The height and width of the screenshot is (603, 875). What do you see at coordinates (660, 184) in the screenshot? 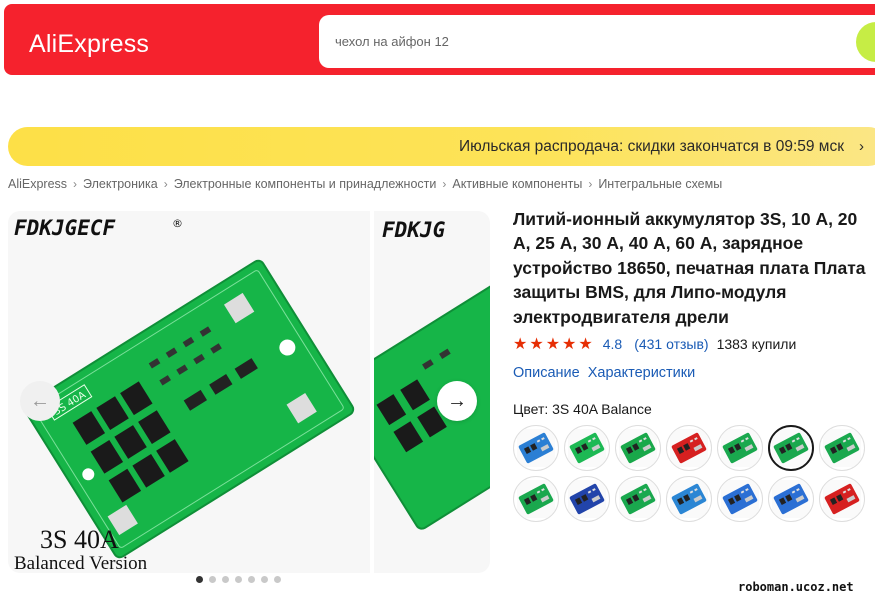
I see `breadcrumb-item: Интегральные схемы` at bounding box center [660, 184].